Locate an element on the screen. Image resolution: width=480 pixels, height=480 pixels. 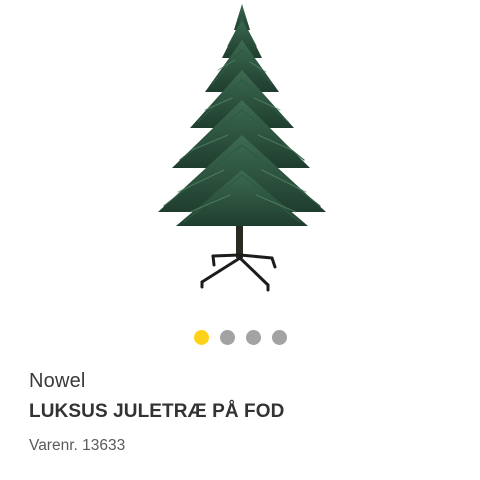
image-carousel-dots is located at coordinates (240, 337).